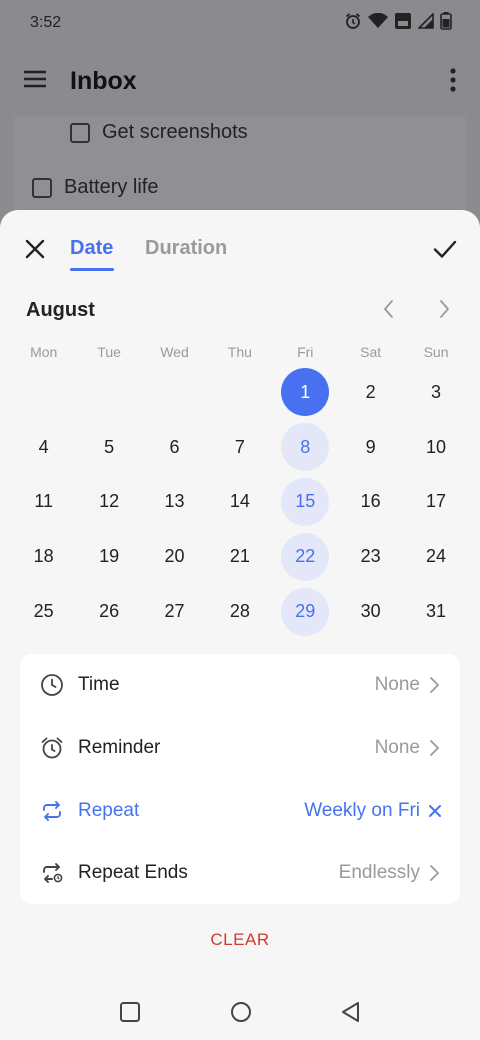 The height and width of the screenshot is (1040, 480). I want to click on calendar-day: 23, so click(370, 556).